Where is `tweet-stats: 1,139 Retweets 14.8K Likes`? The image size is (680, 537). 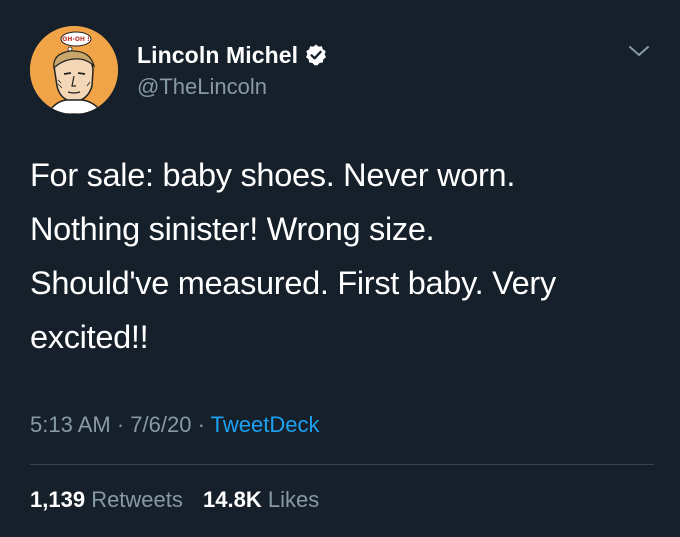 tweet-stats: 1,139 Retweets 14.8K Likes is located at coordinates (181, 500).